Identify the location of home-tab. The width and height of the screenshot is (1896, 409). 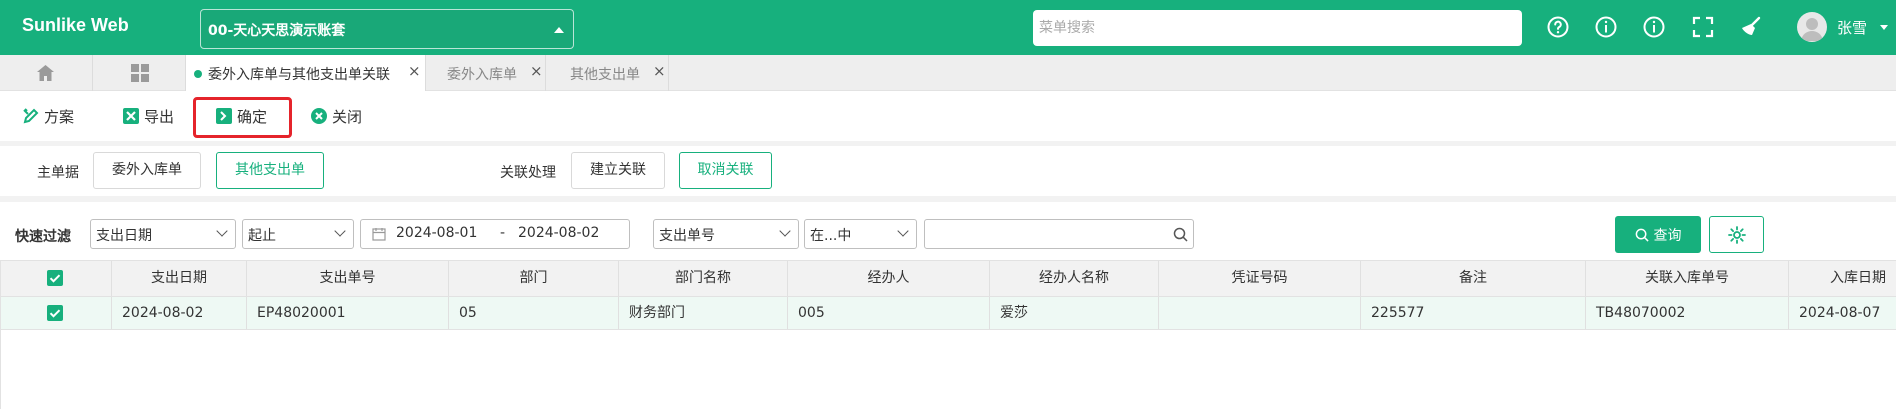
(46, 73).